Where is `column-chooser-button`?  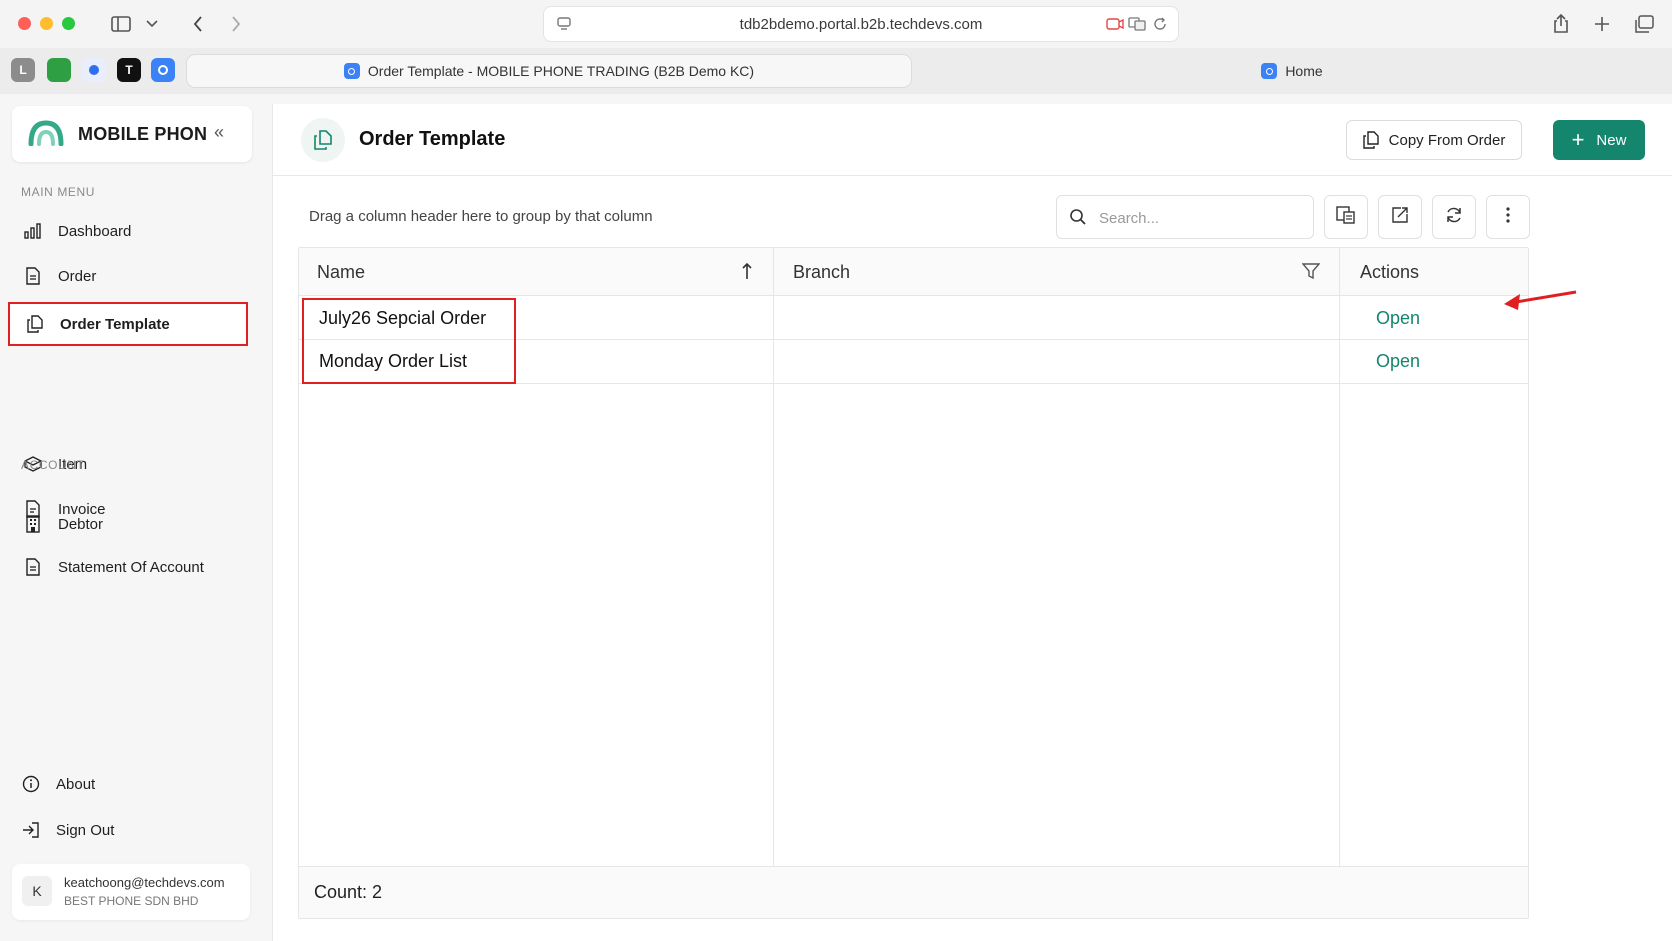 column-chooser-button is located at coordinates (1346, 217).